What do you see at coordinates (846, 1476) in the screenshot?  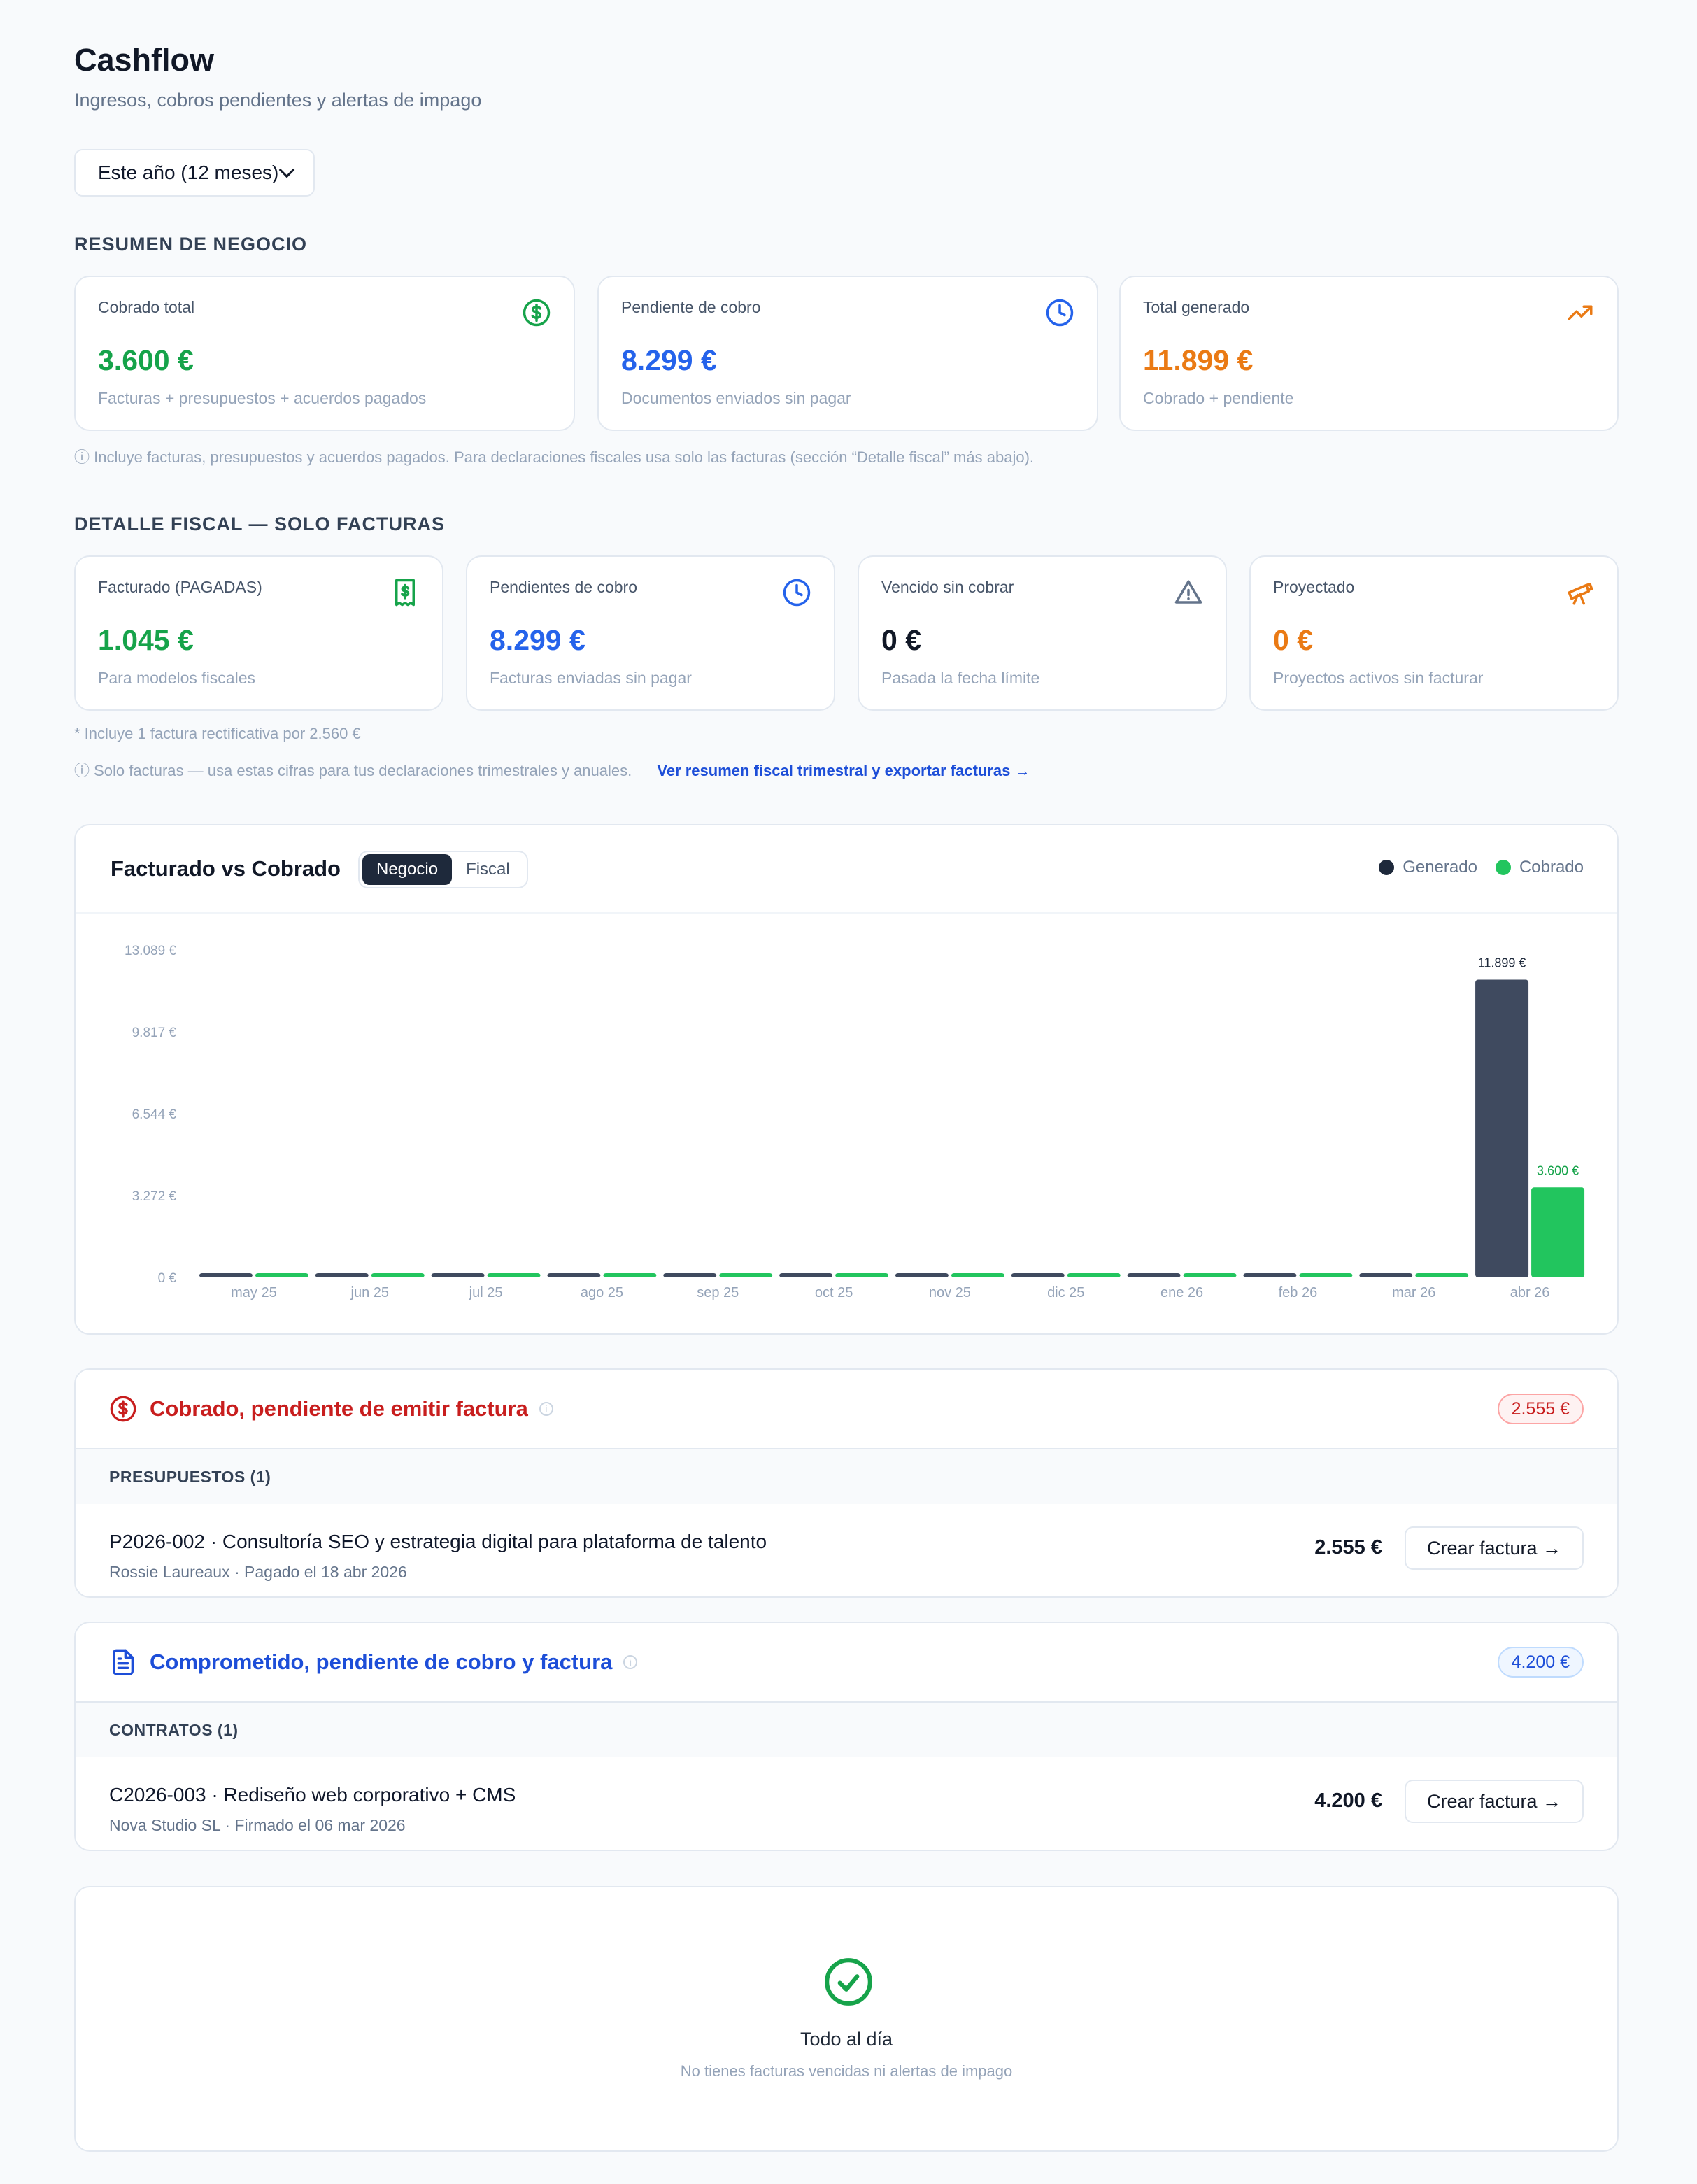 I see `pending-invoice-group-label: PRESUPUESTOS (1)` at bounding box center [846, 1476].